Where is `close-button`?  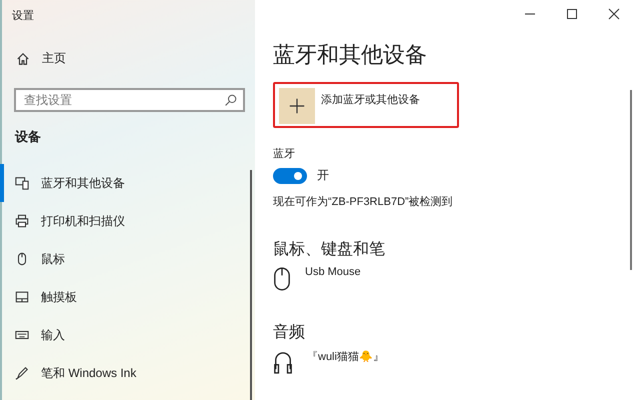
close-button is located at coordinates (614, 14).